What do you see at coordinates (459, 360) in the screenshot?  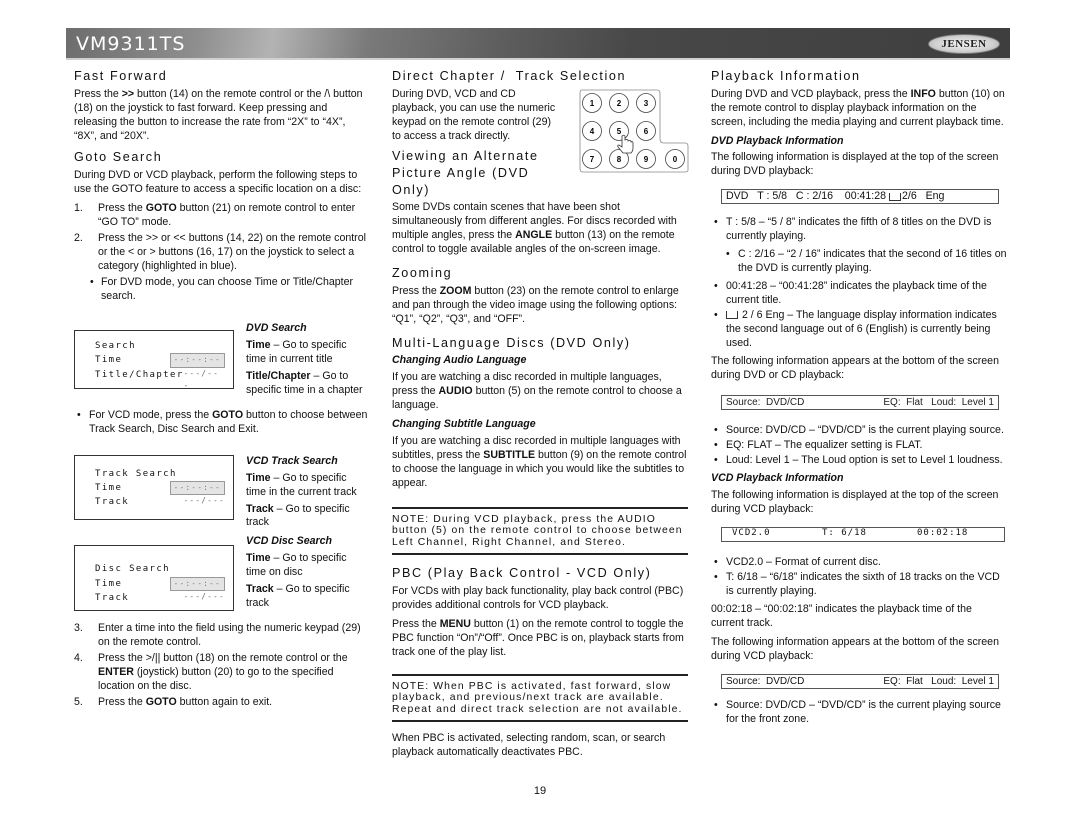 I see `audio-language-subheading: Changing Audio Language` at bounding box center [459, 360].